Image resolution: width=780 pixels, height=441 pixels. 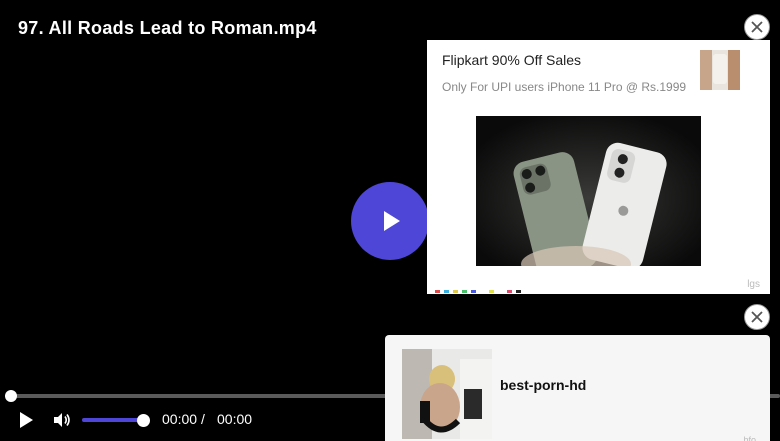 I want to click on close-ad-top-button, so click(x=757, y=27).